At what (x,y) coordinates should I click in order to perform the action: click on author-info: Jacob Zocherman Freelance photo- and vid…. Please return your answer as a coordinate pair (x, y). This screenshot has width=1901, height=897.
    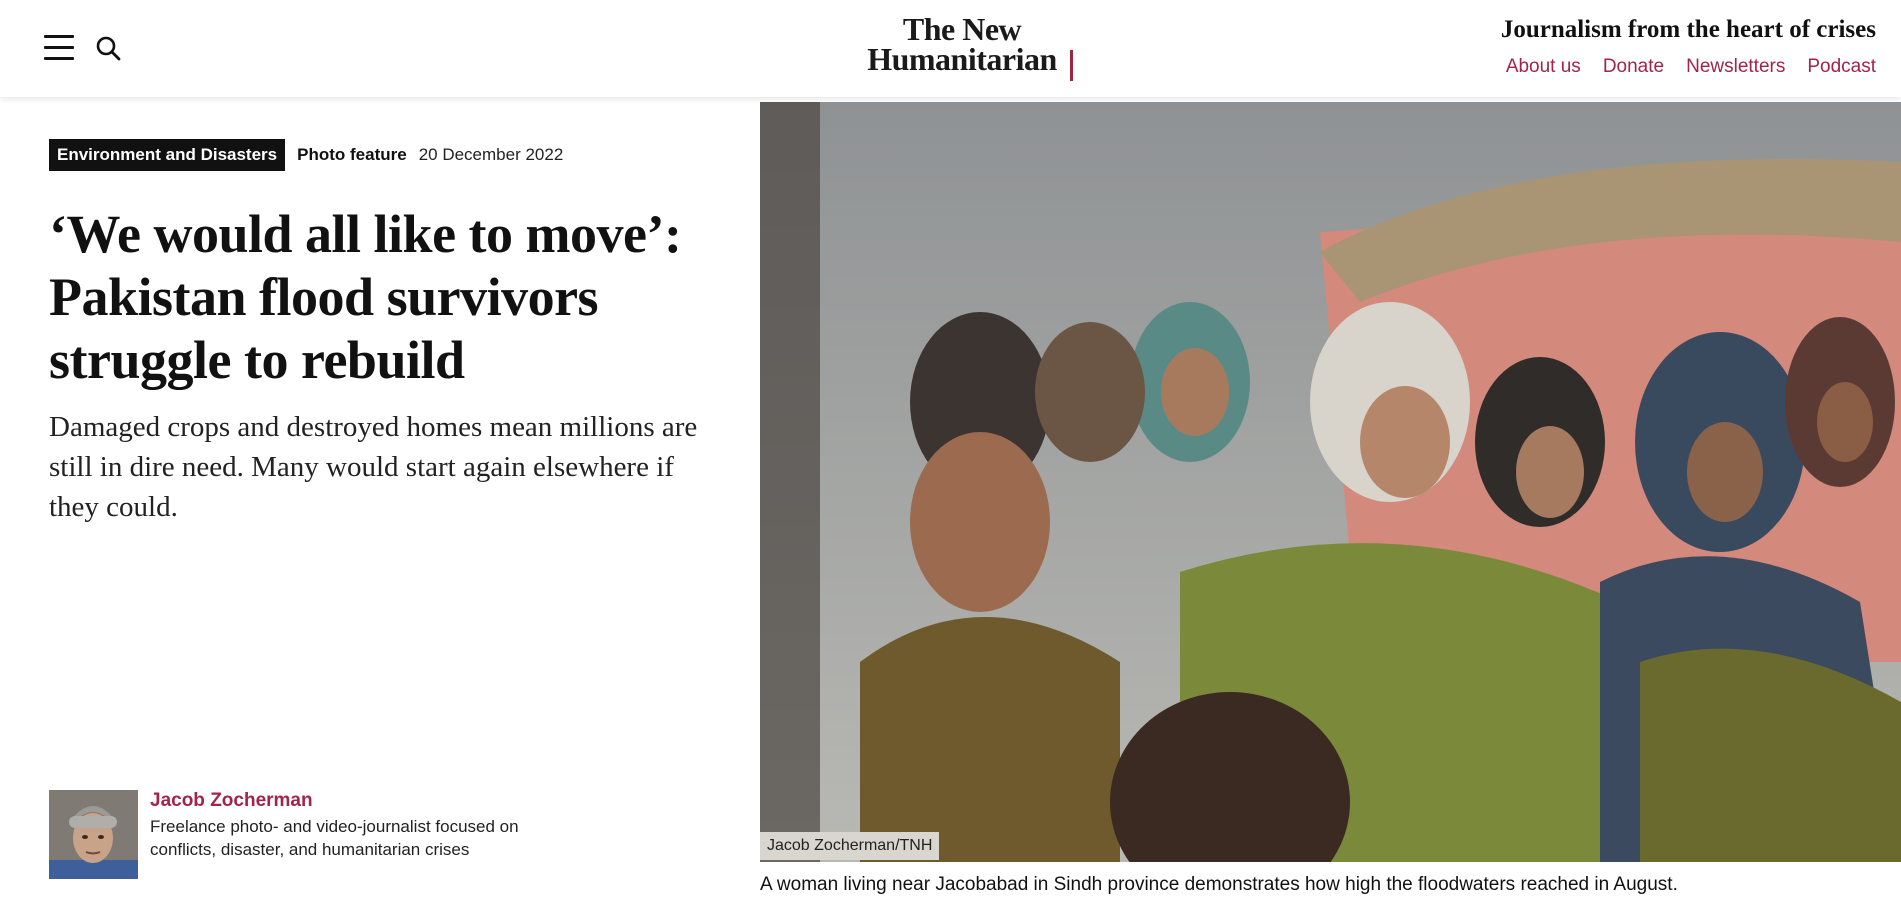
    Looking at the image, I should click on (340, 834).